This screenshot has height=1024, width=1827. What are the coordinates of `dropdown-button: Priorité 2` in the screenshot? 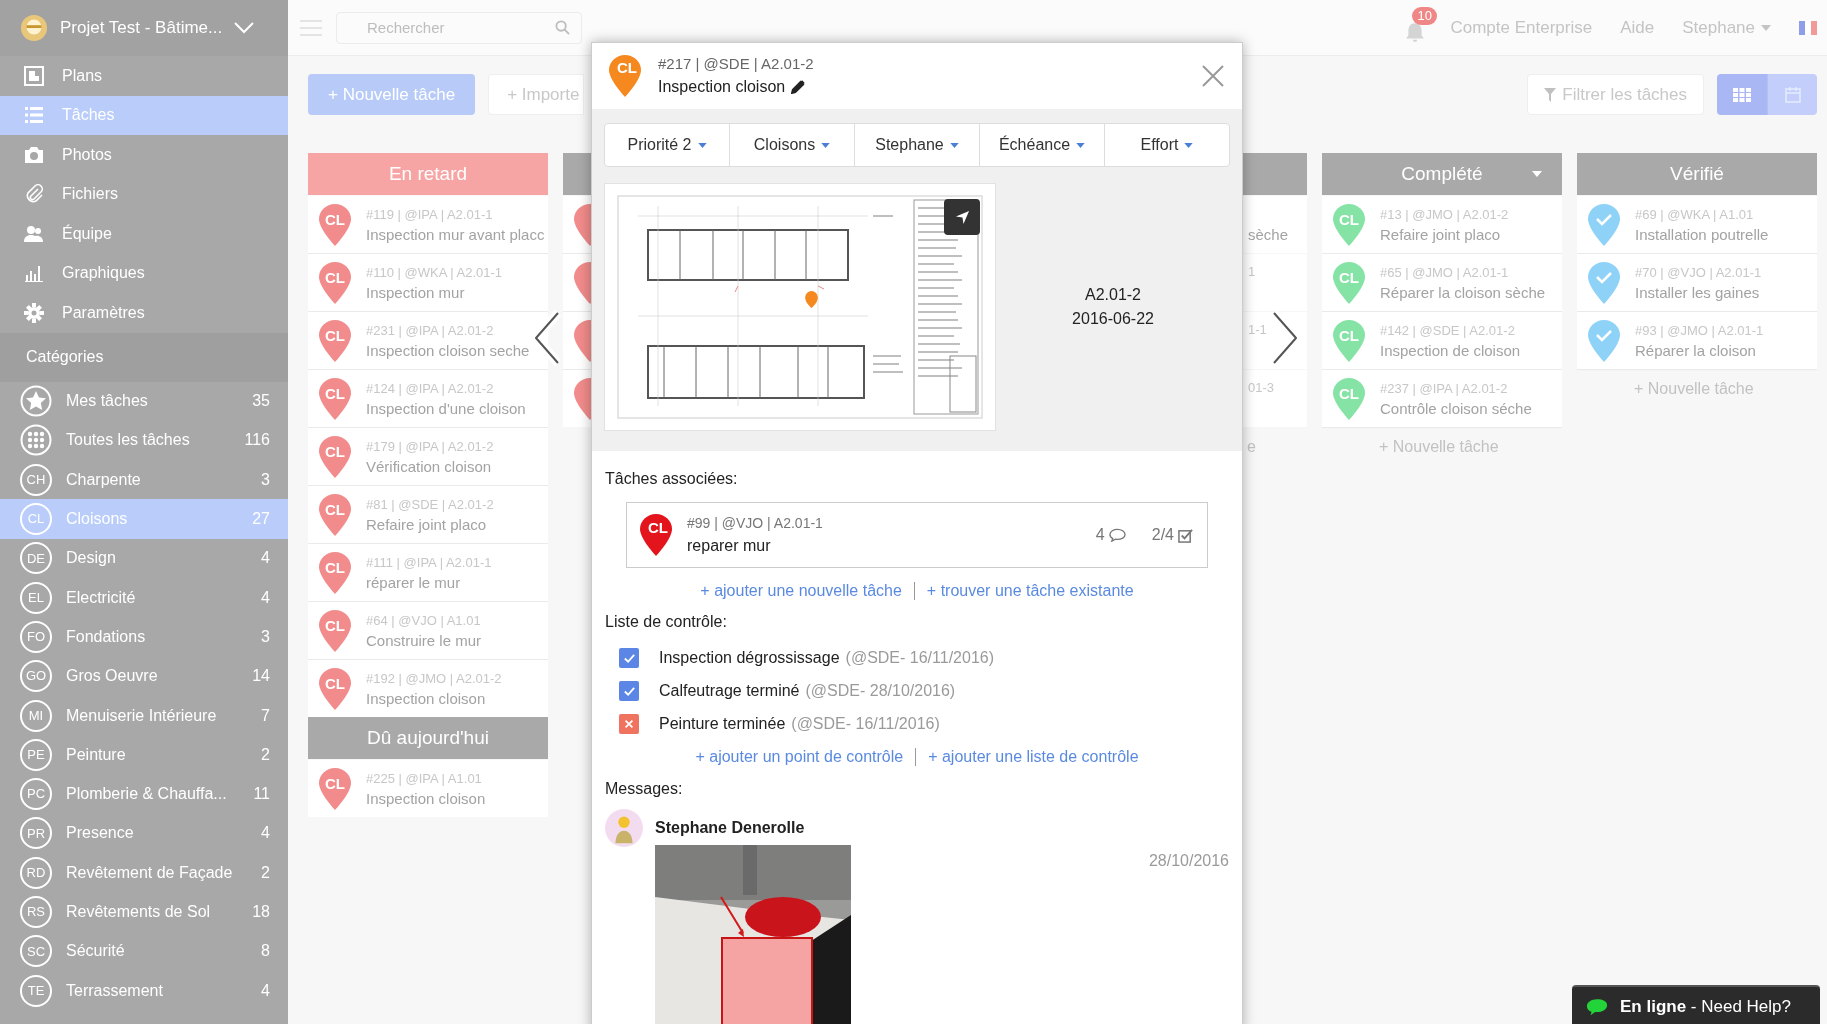 It's located at (667, 145).